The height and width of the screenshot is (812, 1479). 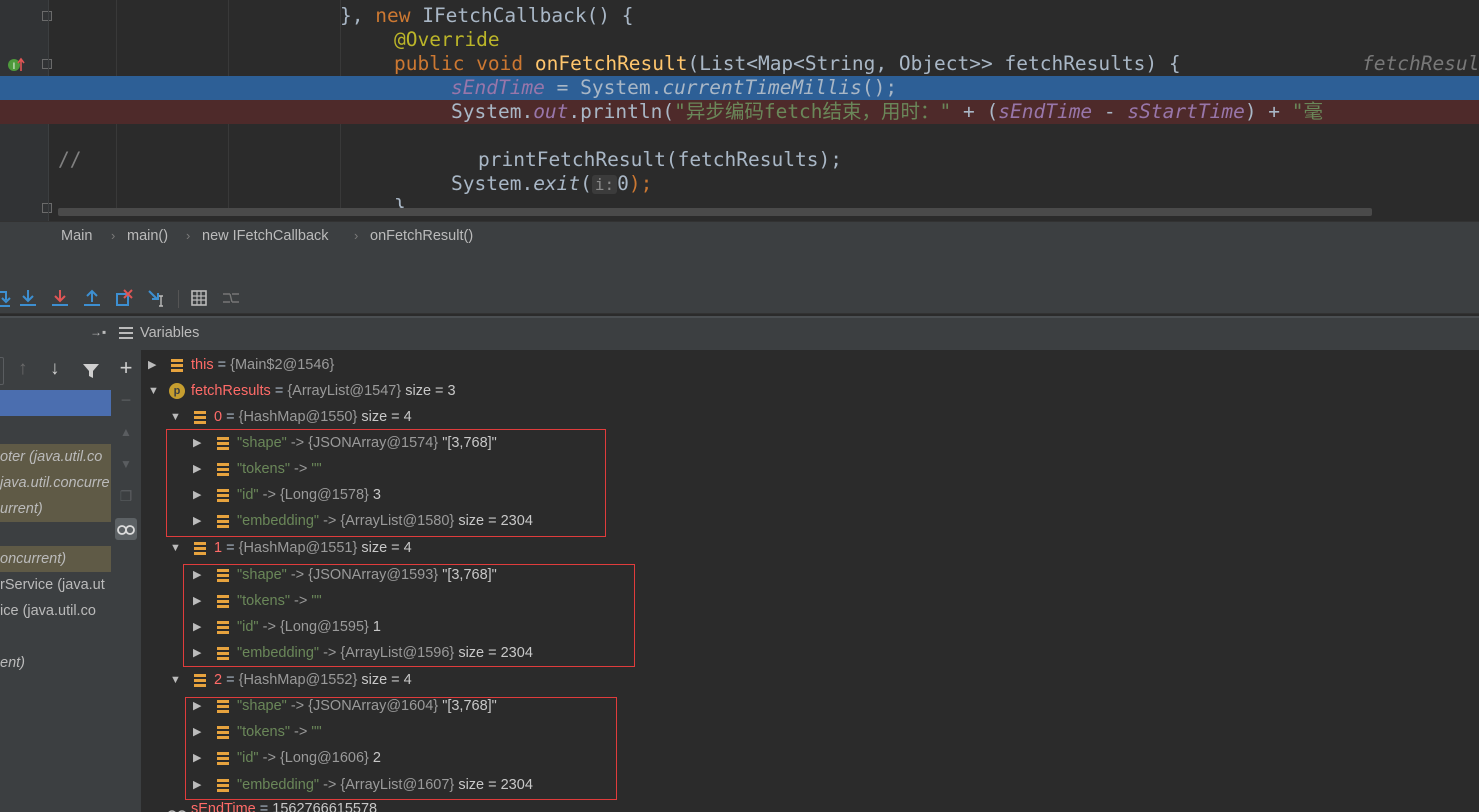 What do you see at coordinates (421, 236) in the screenshot?
I see `breadcrumb-item: onFetchResult()` at bounding box center [421, 236].